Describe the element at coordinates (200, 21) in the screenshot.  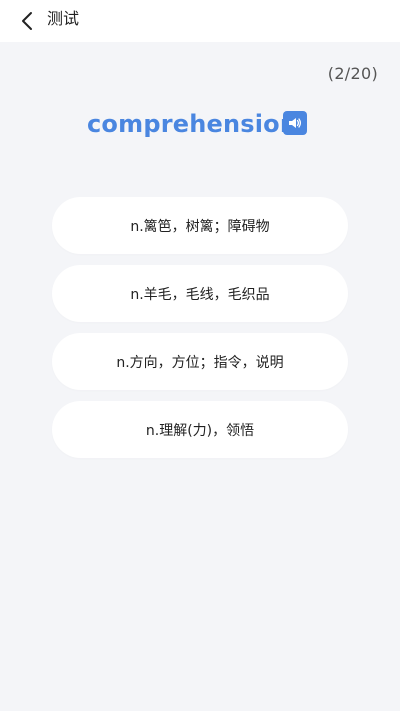
I see `app-header: 测试` at that location.